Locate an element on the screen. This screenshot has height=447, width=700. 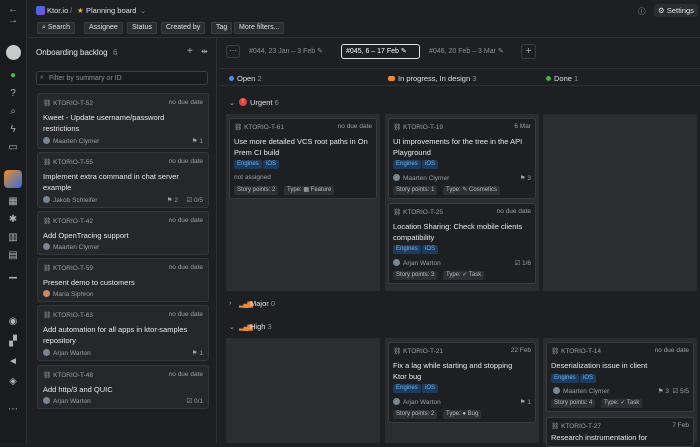
inbox-icon: ▭ is located at coordinates (13, 148).